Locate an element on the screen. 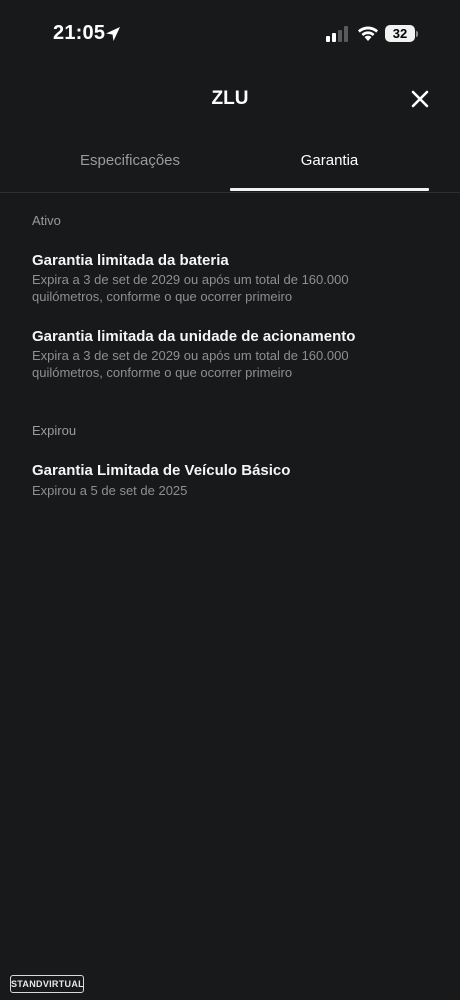 Image resolution: width=460 pixels, height=1000 pixels. standvirtual-watermark: STANDVIRTUAL is located at coordinates (47, 984).